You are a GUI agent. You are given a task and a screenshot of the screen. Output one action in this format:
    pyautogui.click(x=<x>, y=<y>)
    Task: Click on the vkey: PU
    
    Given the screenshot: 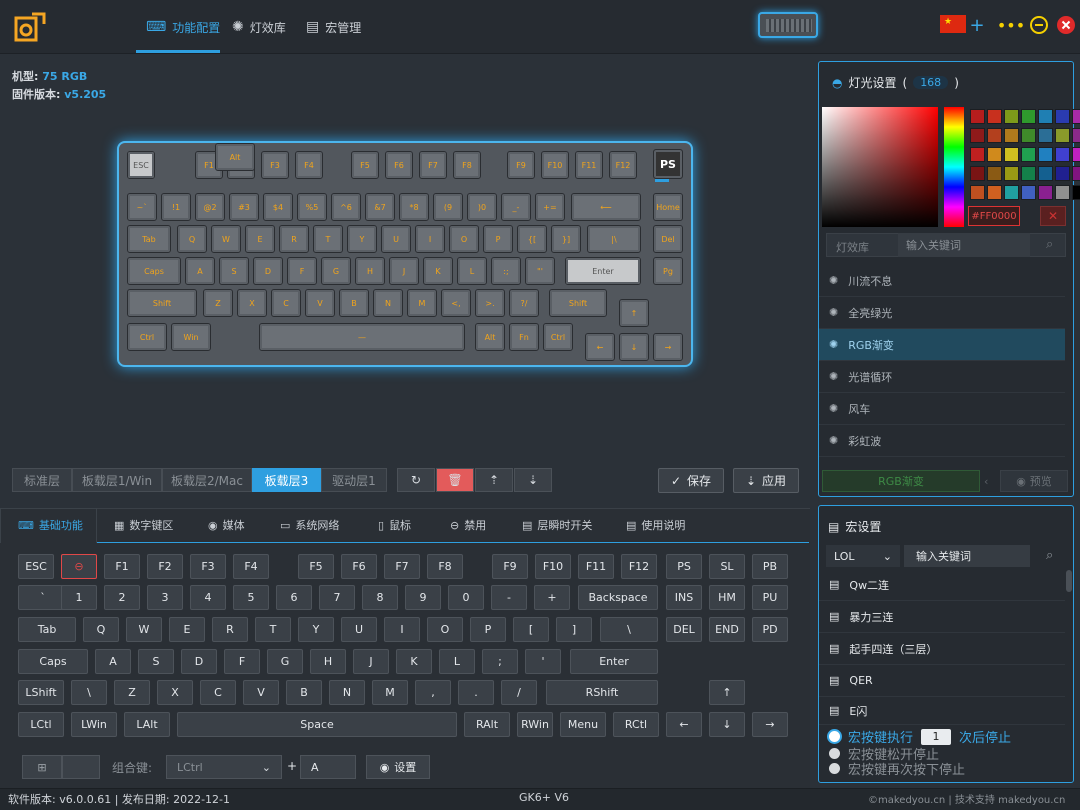 What is the action you would take?
    pyautogui.click(x=770, y=597)
    